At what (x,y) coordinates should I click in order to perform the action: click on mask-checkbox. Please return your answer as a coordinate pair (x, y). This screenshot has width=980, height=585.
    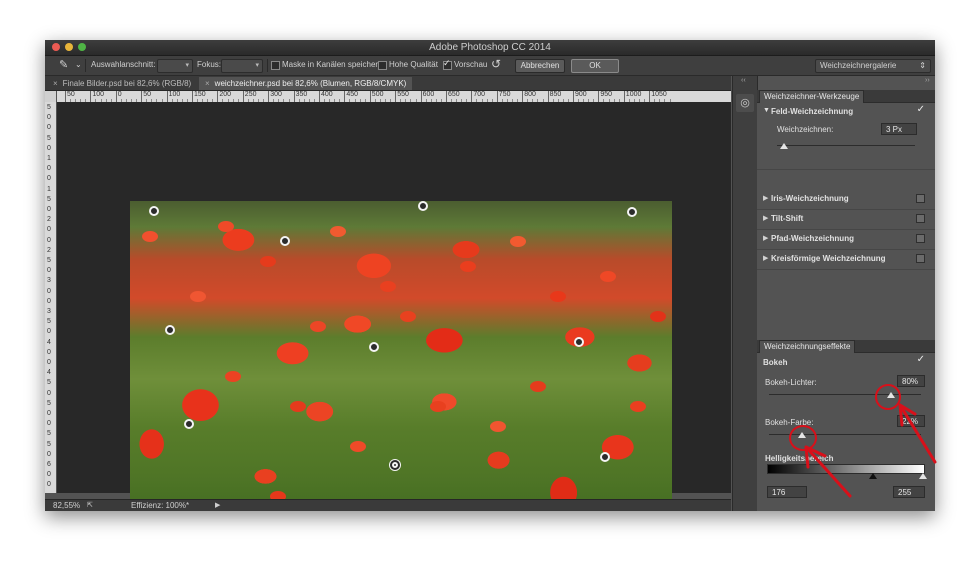
    Looking at the image, I should click on (275, 65).